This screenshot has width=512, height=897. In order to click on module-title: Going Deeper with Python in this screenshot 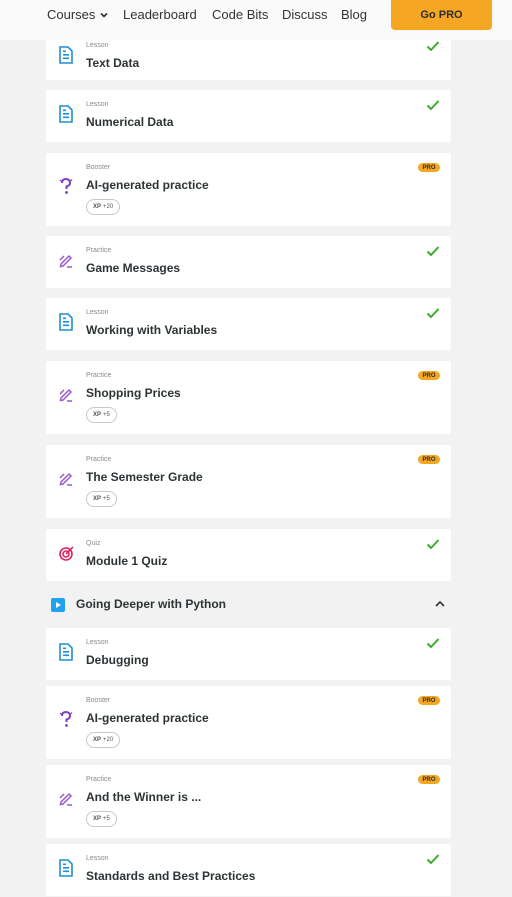, I will do `click(151, 604)`.